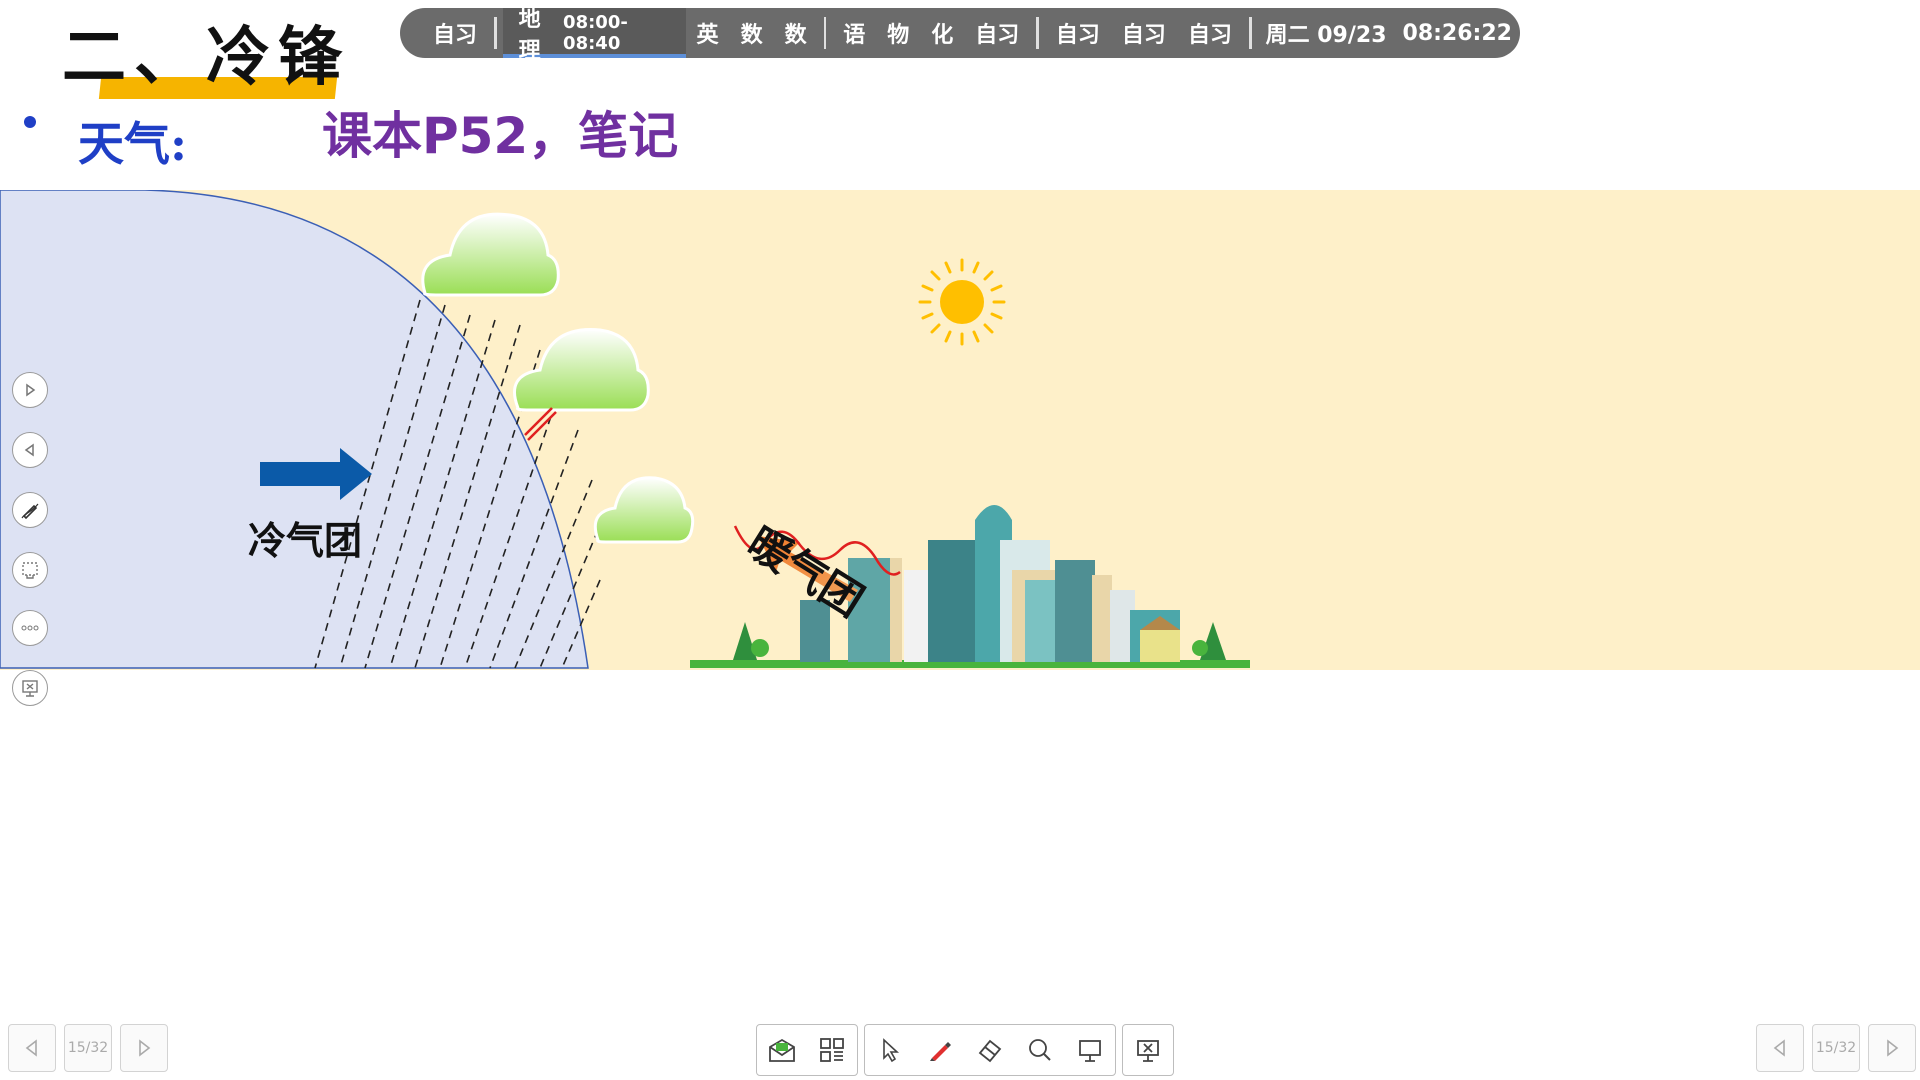 The image size is (1920, 1080). What do you see at coordinates (30, 390) in the screenshot?
I see `play-forward-icon` at bounding box center [30, 390].